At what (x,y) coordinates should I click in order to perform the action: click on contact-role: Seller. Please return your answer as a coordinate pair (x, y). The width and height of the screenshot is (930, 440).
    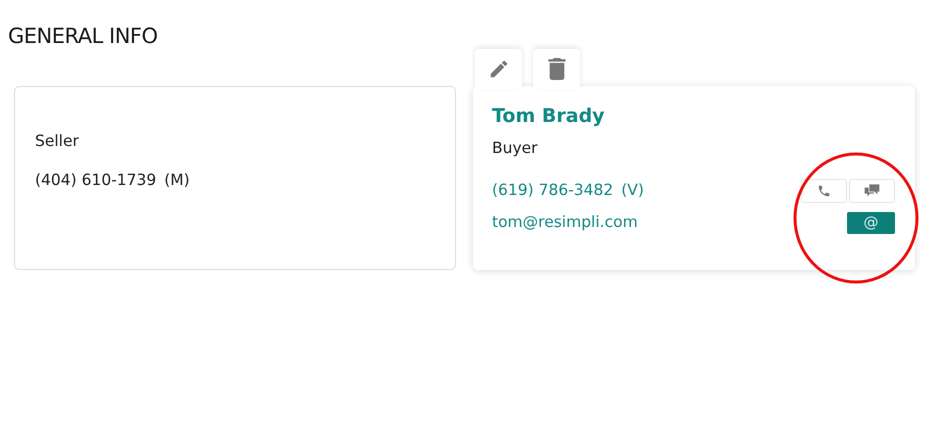
    Looking at the image, I should click on (57, 141).